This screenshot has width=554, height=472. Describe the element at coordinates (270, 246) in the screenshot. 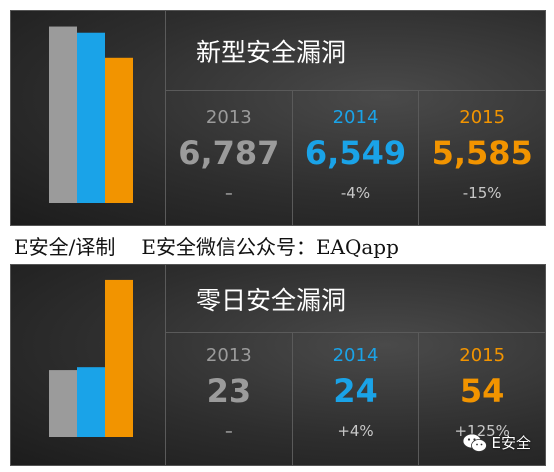

I see `caption-wechat-account: E安全微信公众号：EAQapp` at that location.